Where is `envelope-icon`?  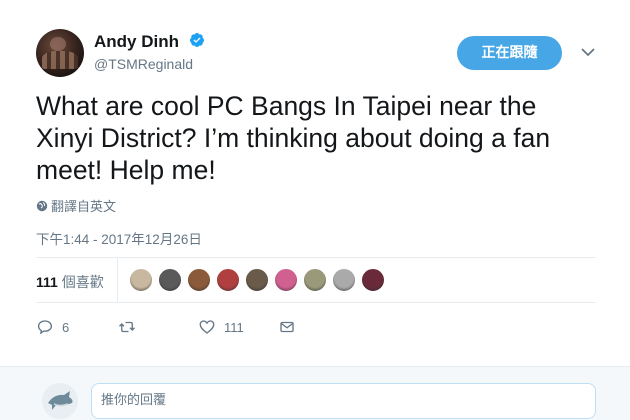
envelope-icon is located at coordinates (287, 327).